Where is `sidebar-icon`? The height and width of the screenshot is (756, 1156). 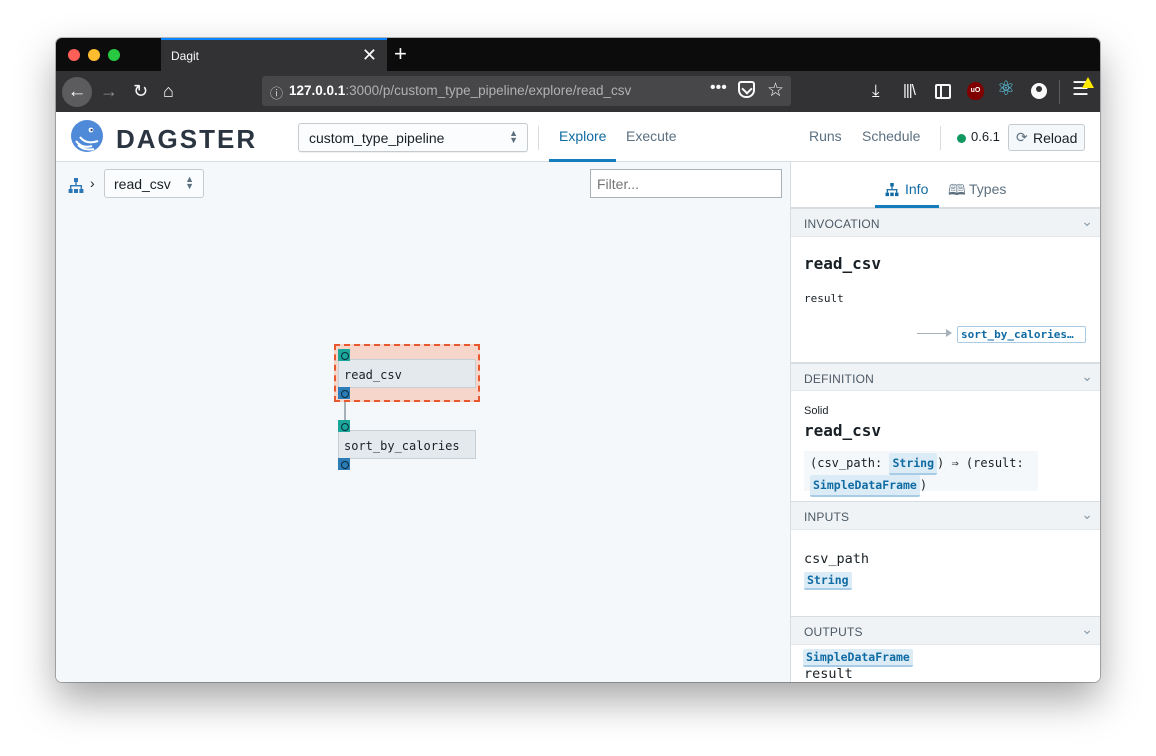 sidebar-icon is located at coordinates (943, 91).